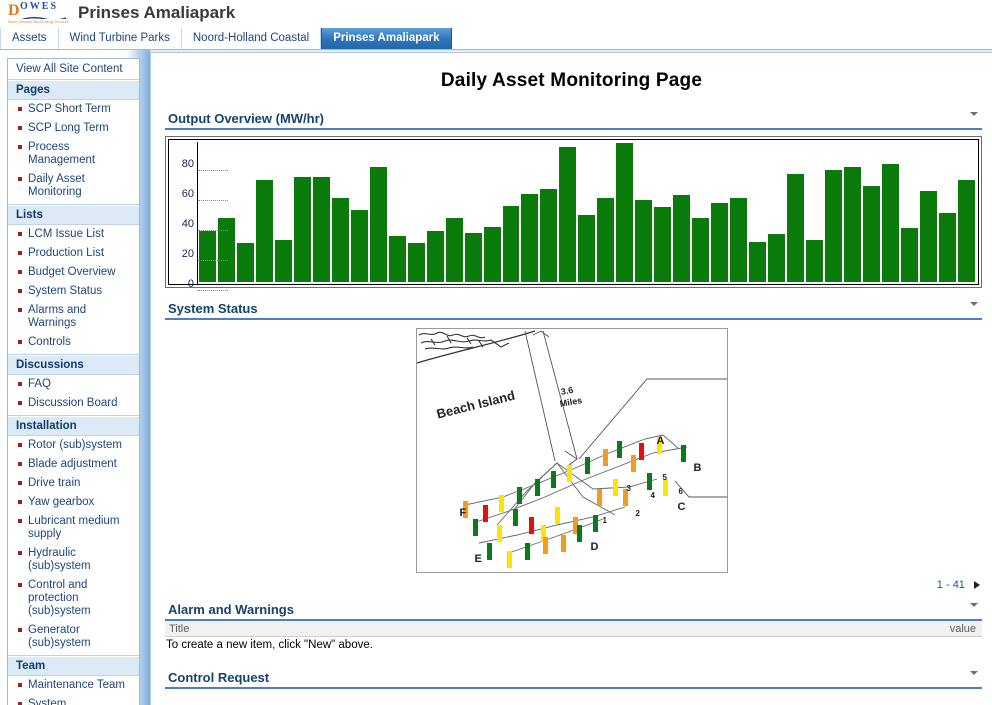 The image size is (992, 705). I want to click on webpart-header-system-status: System Status, so click(573, 309).